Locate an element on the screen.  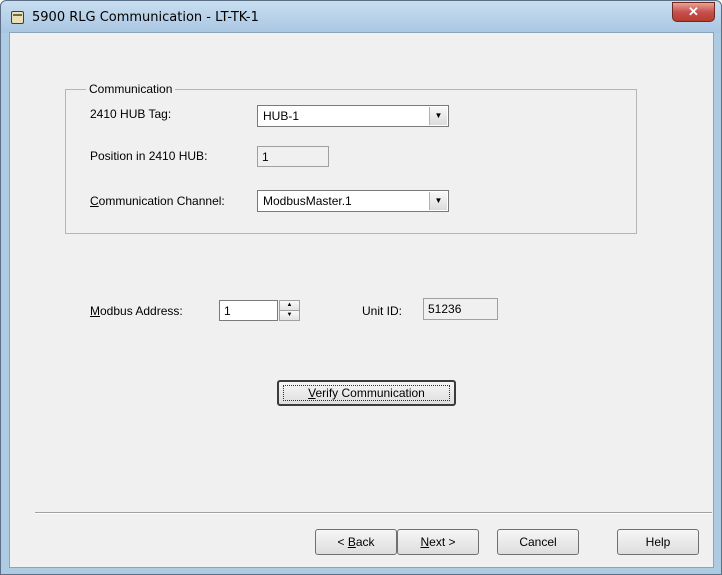
modbus-address-spinner: ▲ ▼ is located at coordinates (289, 310).